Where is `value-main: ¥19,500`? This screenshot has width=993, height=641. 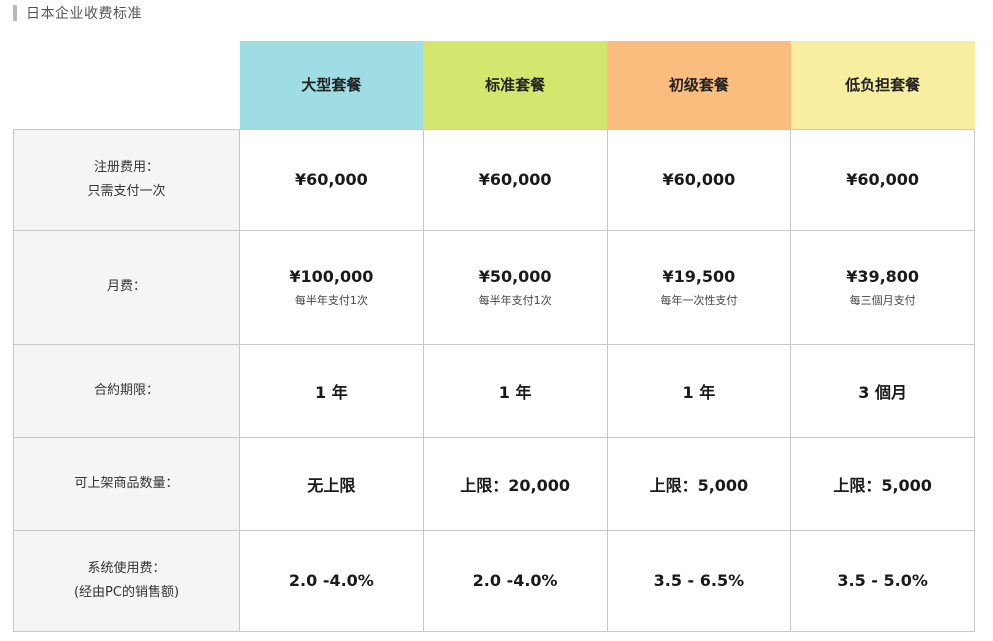
value-main: ¥19,500 is located at coordinates (699, 276).